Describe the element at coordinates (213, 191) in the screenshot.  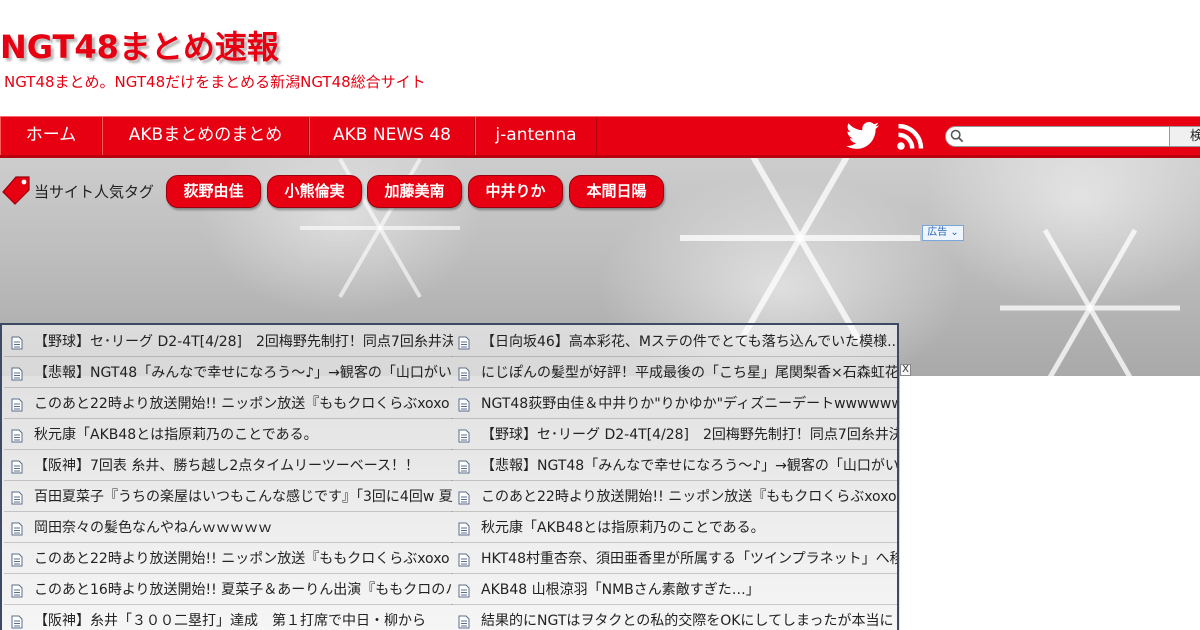
I see `tag-ogino-yuka: 荻野由佳` at that location.